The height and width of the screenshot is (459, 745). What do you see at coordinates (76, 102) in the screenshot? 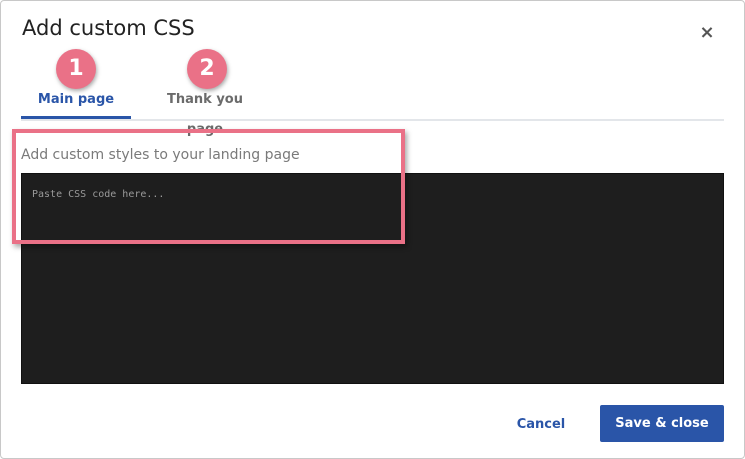
I see `tab-main-page: Main page` at bounding box center [76, 102].